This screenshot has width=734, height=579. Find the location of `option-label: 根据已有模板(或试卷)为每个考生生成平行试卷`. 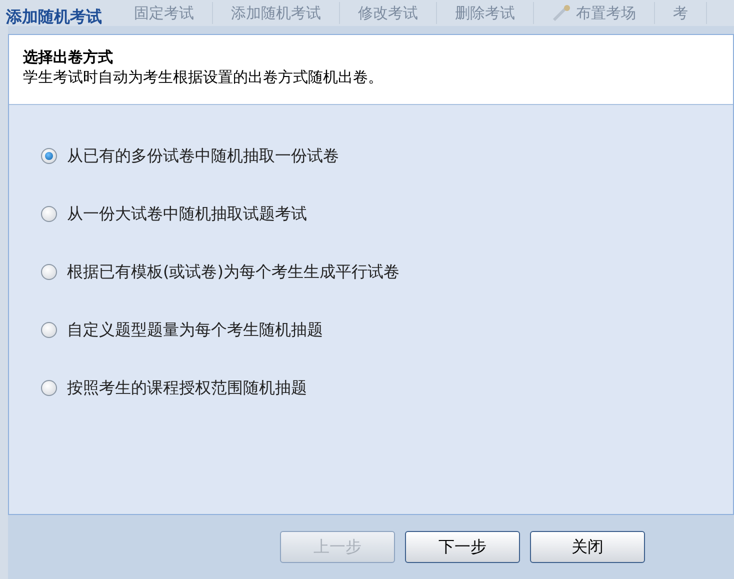

option-label: 根据已有模板(或试卷)为每个考生生成平行试卷 is located at coordinates (233, 272).